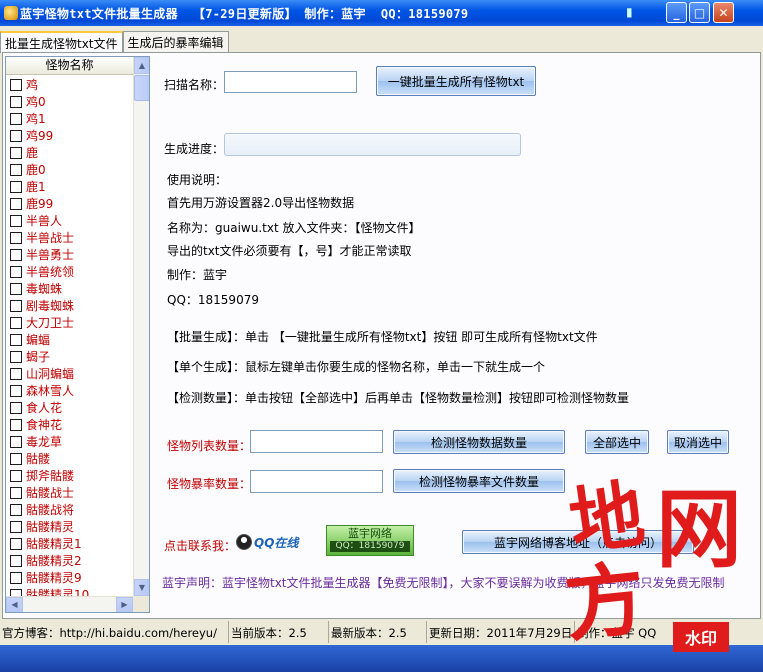 The height and width of the screenshot is (672, 763). Describe the element at coordinates (141, 326) in the screenshot. I see `vertical-scrollbar: ▲ ▼` at that location.